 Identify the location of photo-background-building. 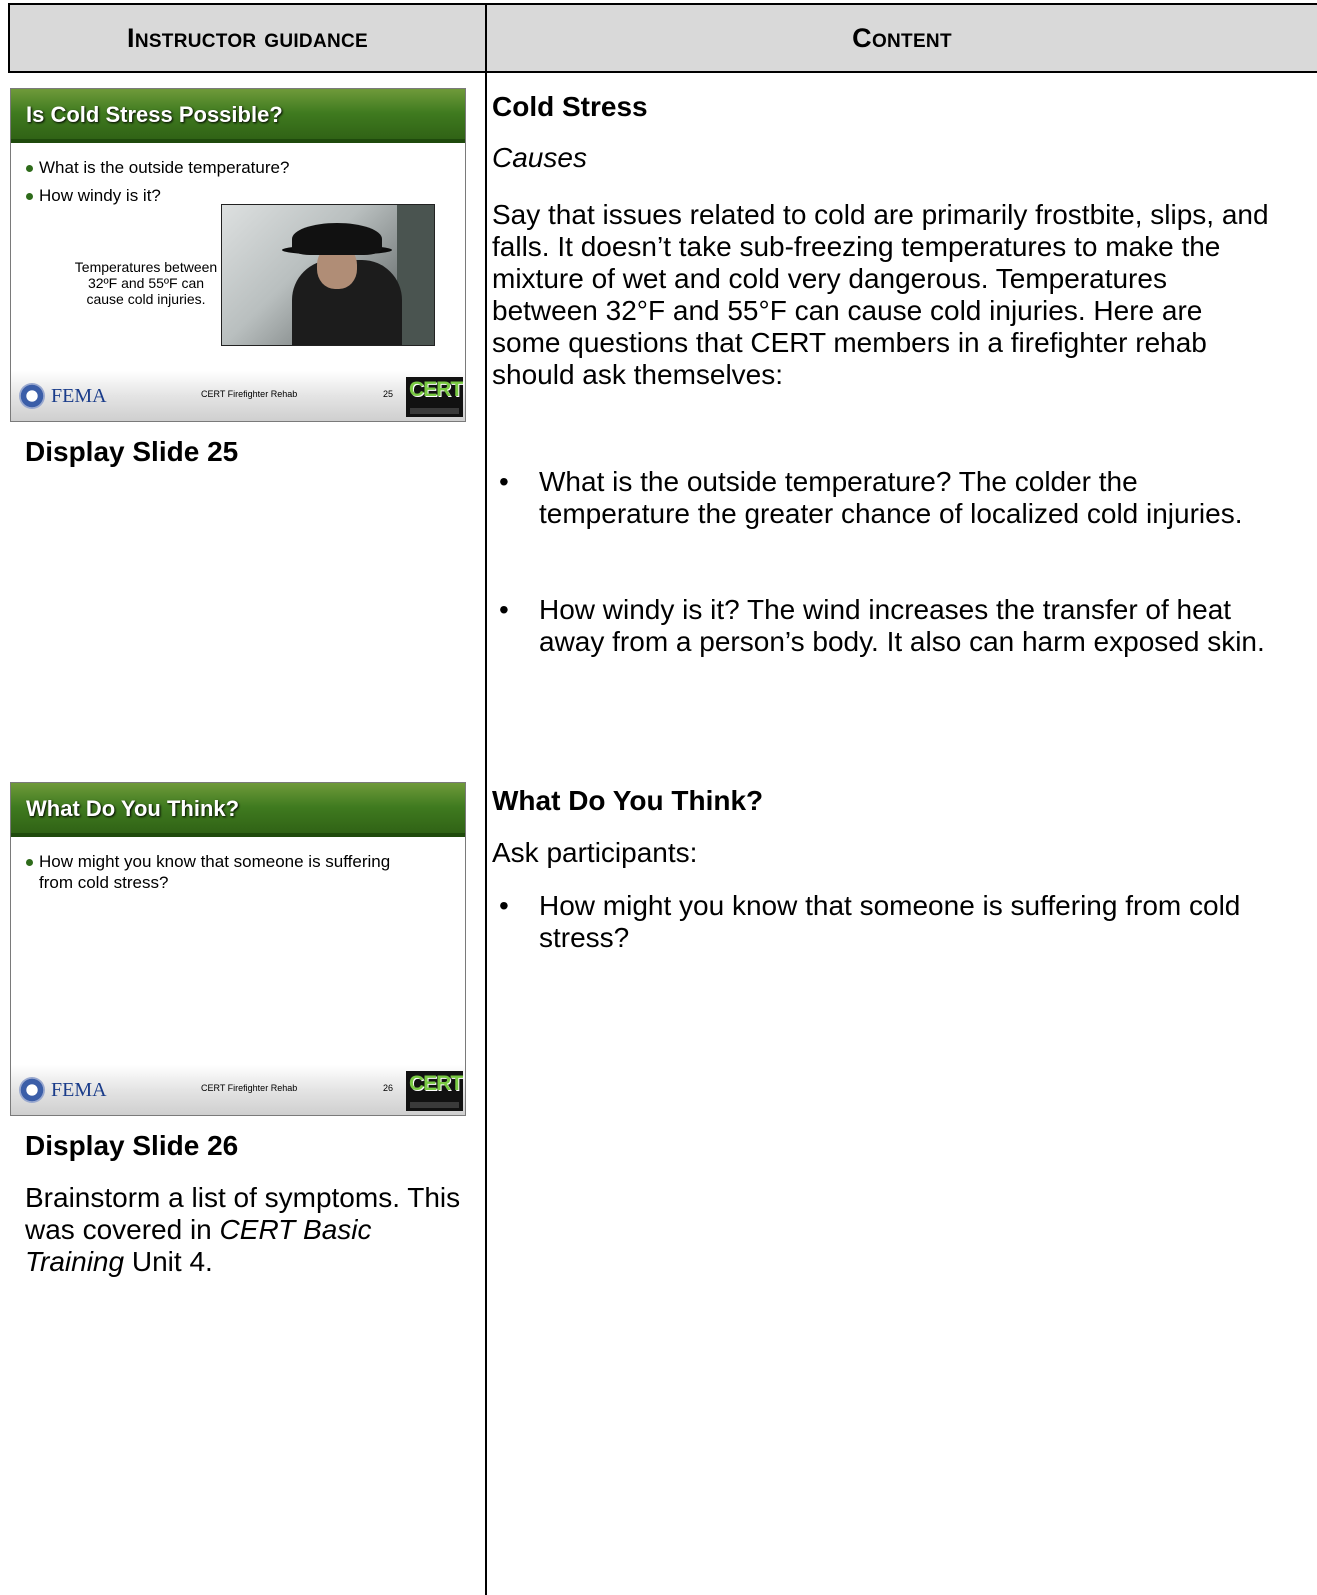
(415, 275).